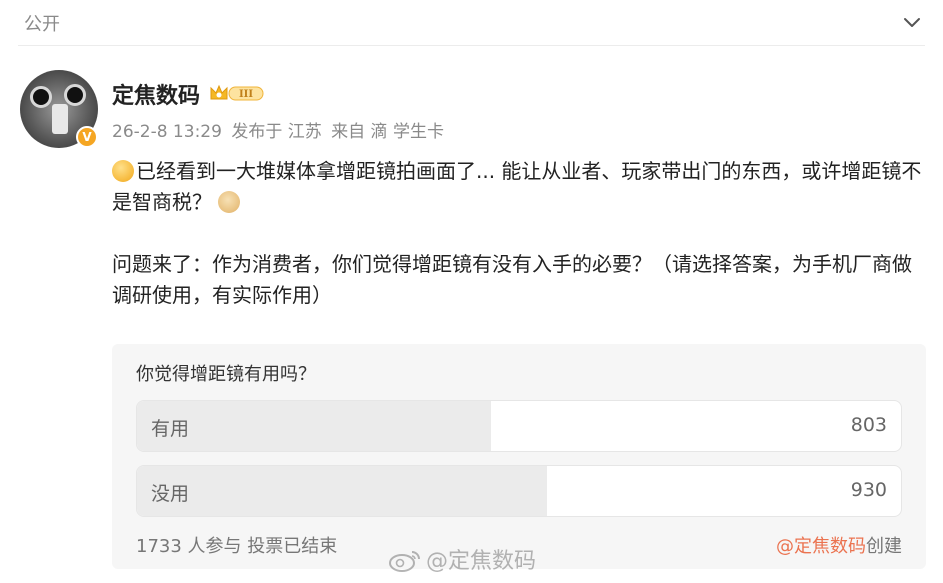 This screenshot has height=583, width=943. I want to click on poll-option-count: 930, so click(868, 490).